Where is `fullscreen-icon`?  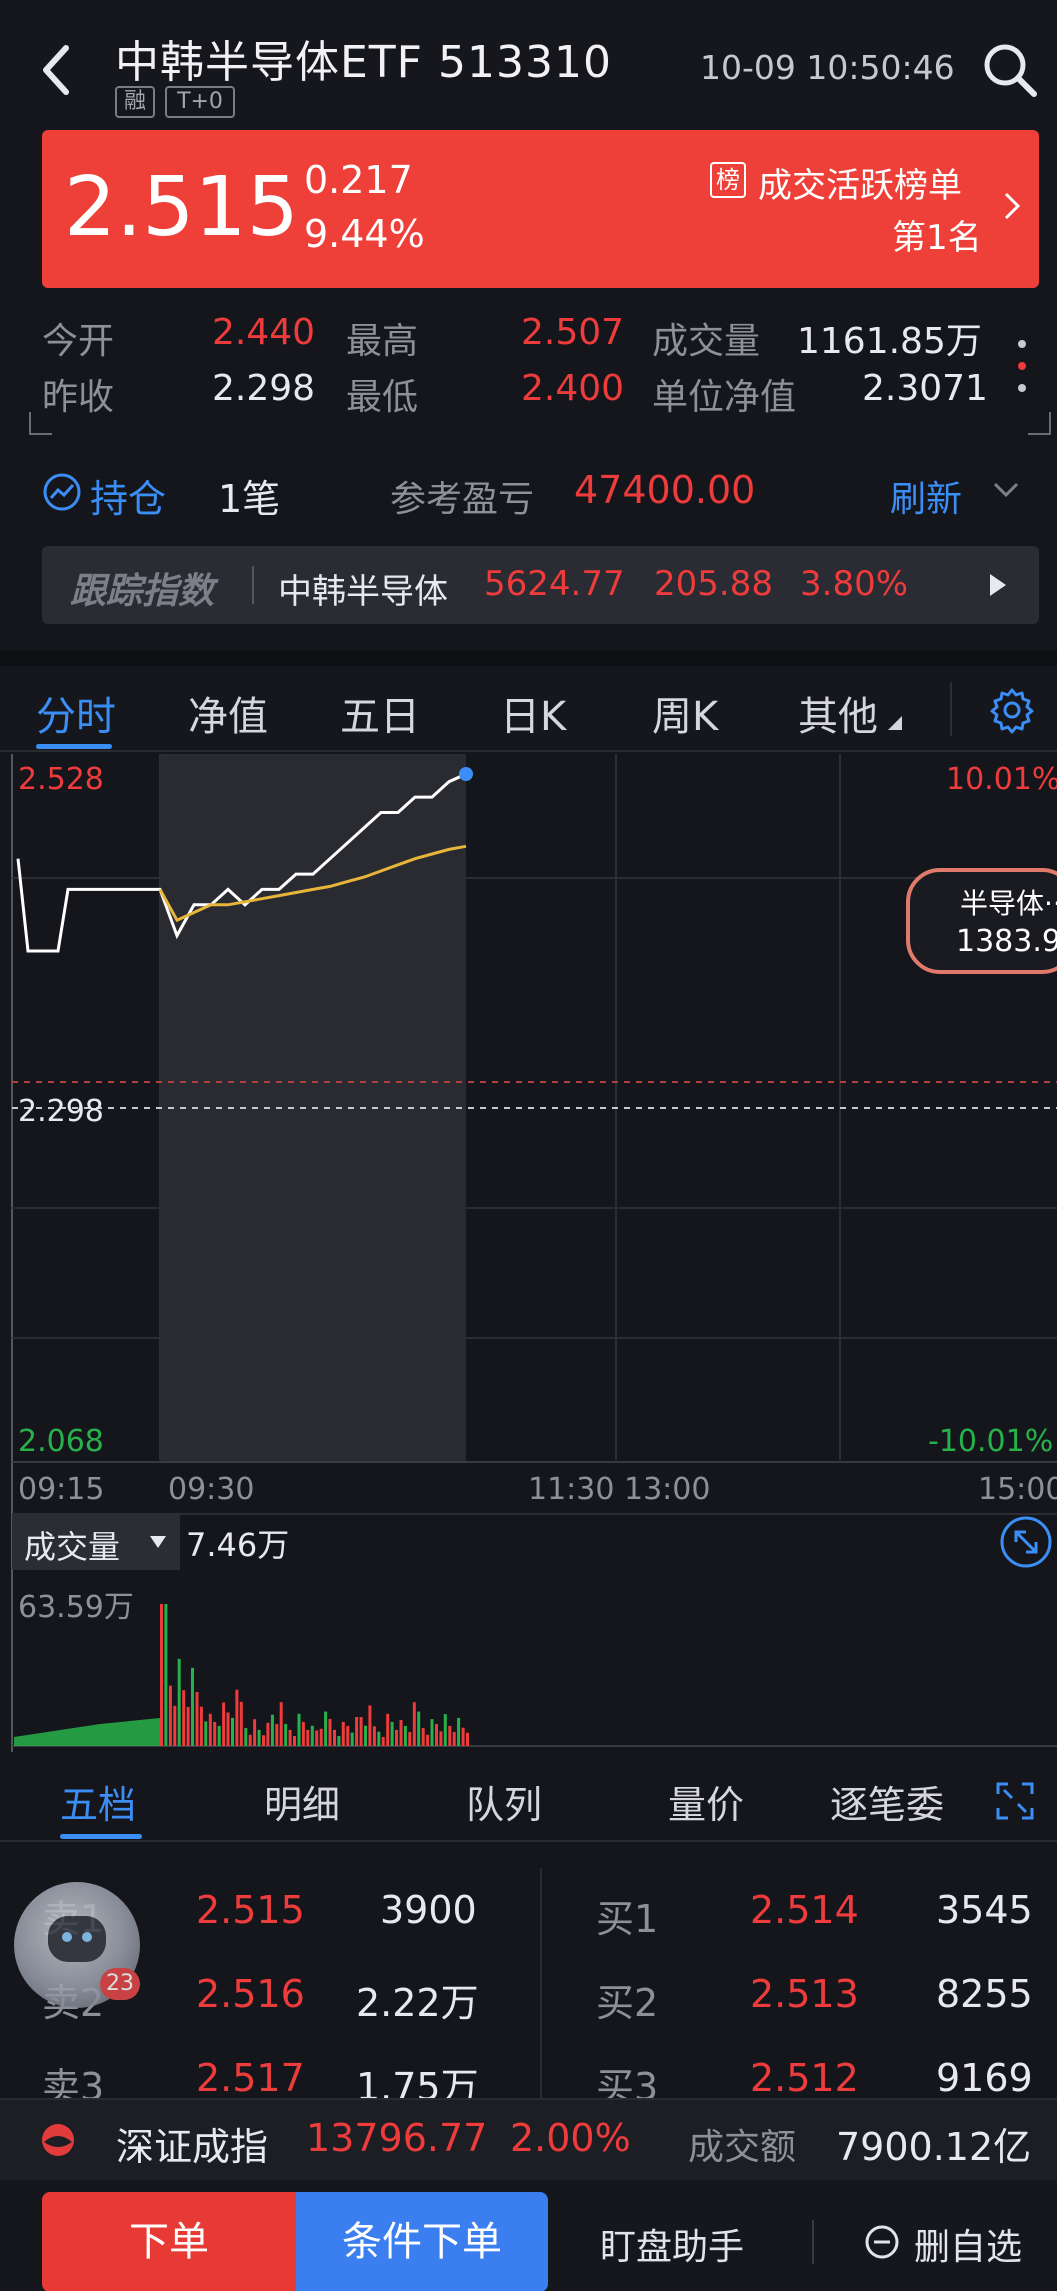 fullscreen-icon is located at coordinates (1015, 1801).